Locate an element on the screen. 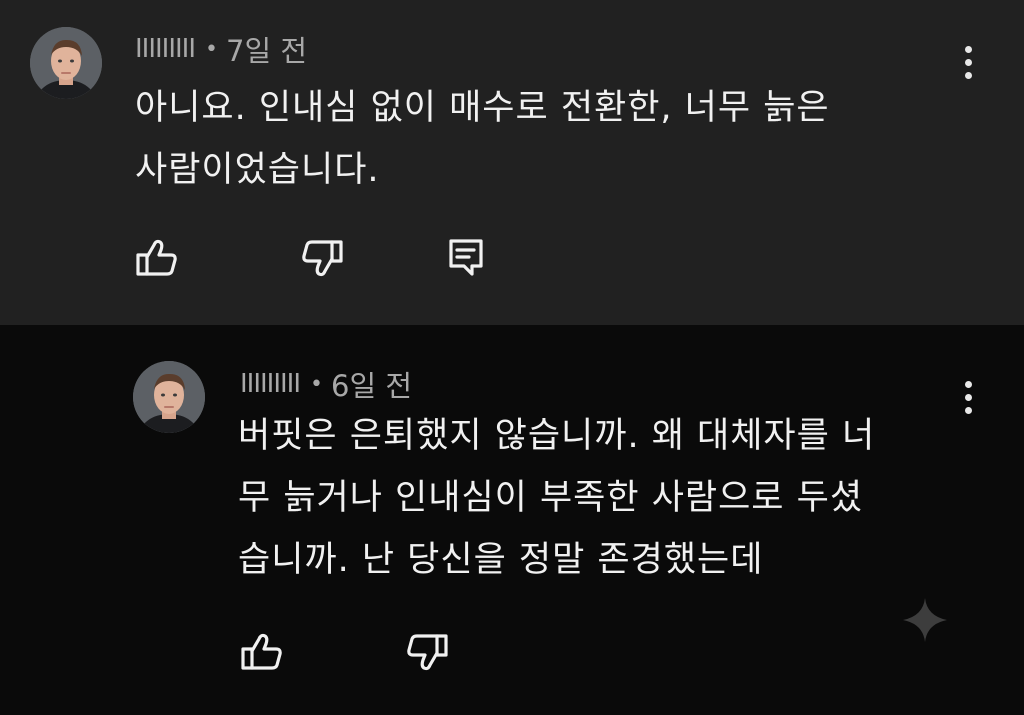  comment-text-line: 습니까. 난 당신을 정말 존경했는데 is located at coordinates (501, 560).